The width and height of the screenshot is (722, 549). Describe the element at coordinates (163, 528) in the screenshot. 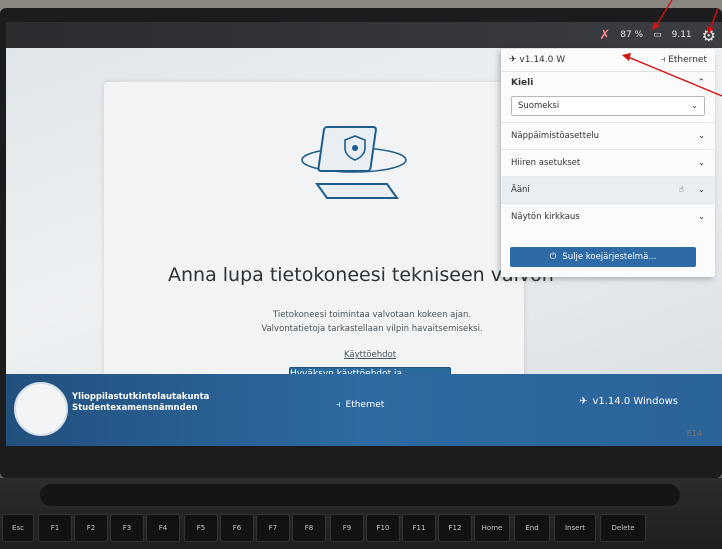

I see `key-f4: F4` at that location.